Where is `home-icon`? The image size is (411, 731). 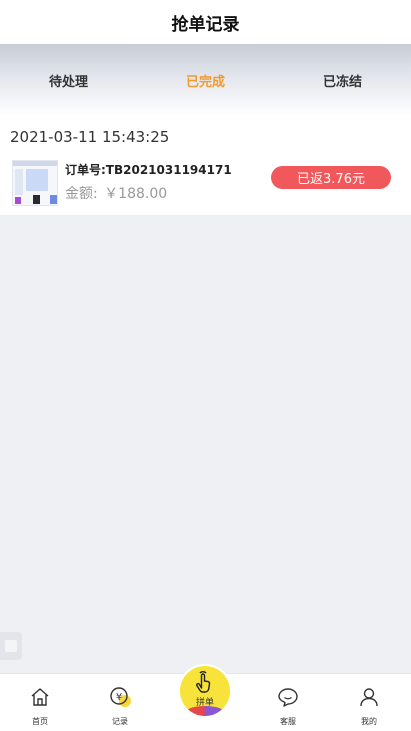 home-icon is located at coordinates (40, 697).